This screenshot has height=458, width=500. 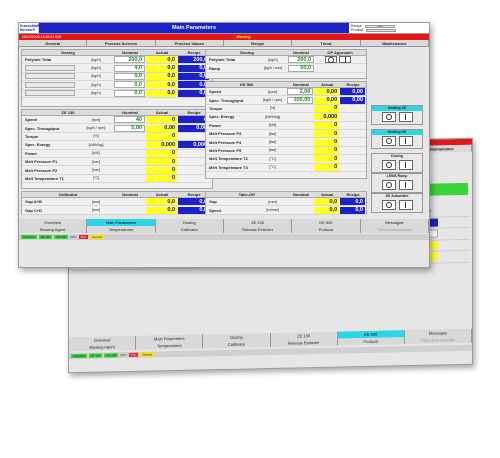 What do you see at coordinates (301, 194) in the screenshot?
I see `takeoff-col-nominal: Nominal` at bounding box center [301, 194].